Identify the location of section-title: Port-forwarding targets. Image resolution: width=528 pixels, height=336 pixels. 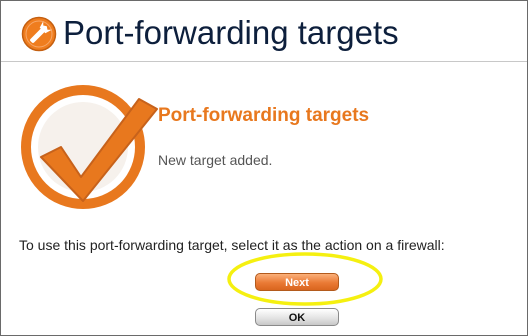
(264, 115).